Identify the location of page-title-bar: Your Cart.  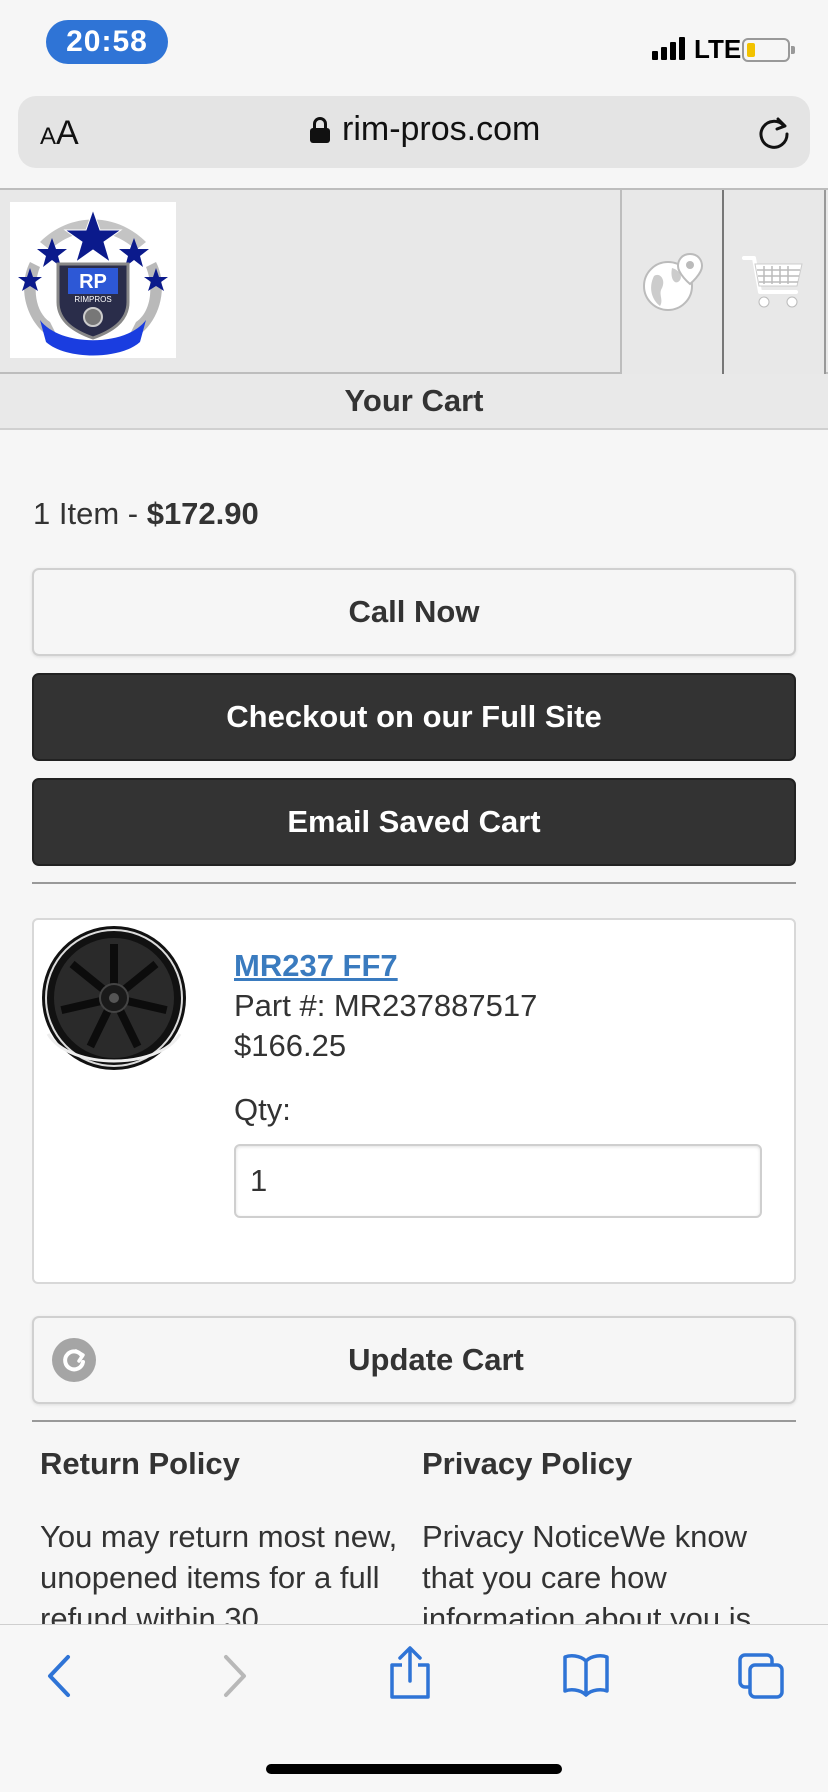
(414, 402).